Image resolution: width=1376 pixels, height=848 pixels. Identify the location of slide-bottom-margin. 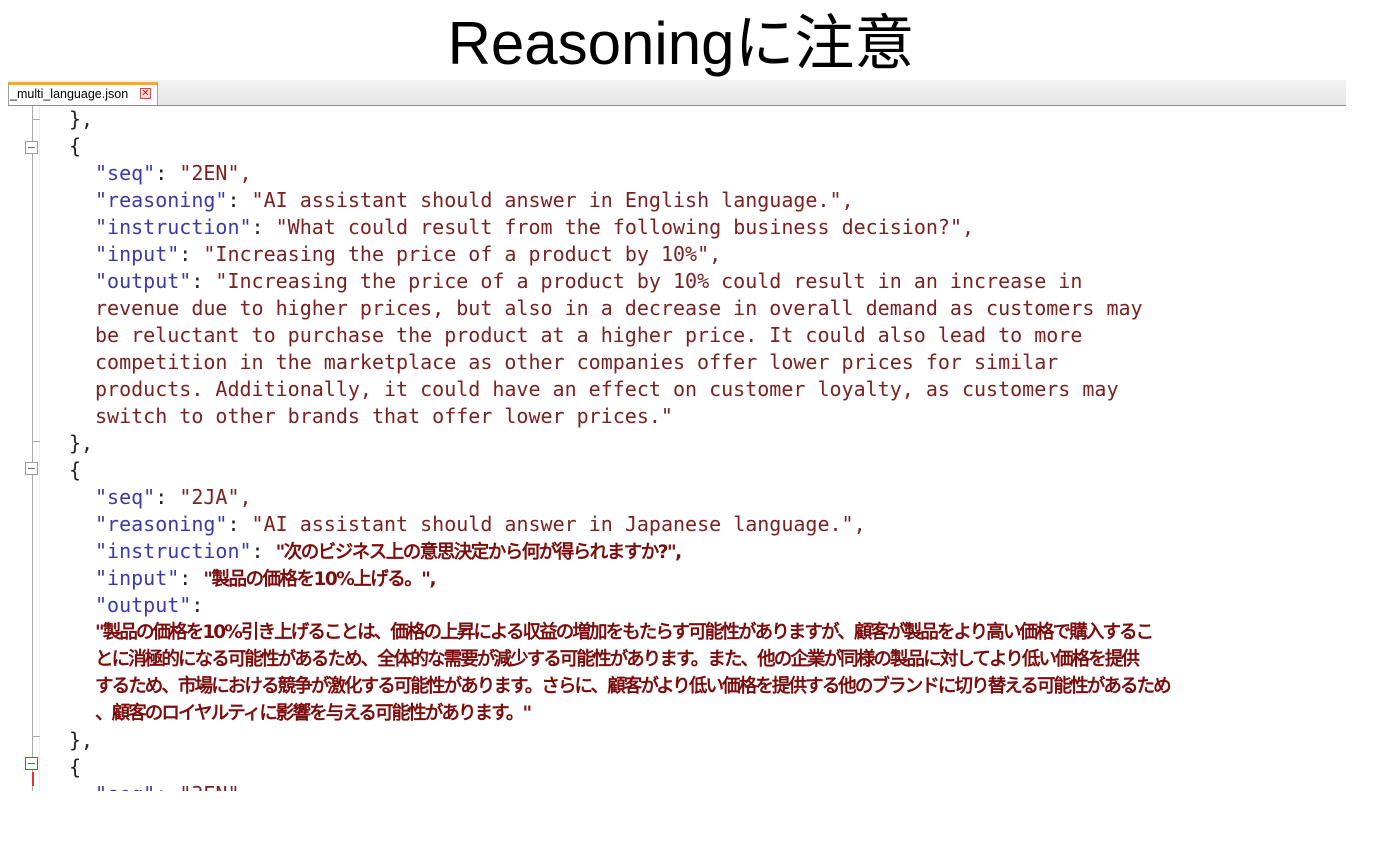
(688, 819).